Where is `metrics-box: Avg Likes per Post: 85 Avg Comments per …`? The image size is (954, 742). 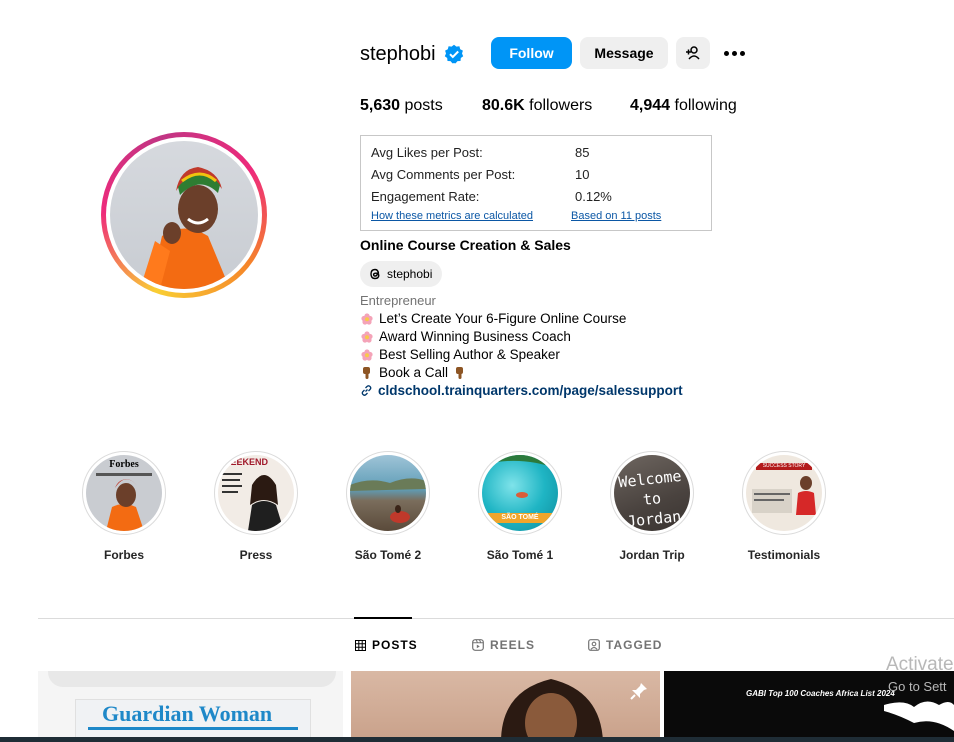
metrics-box: Avg Likes per Post: 85 Avg Comments per … is located at coordinates (536, 183).